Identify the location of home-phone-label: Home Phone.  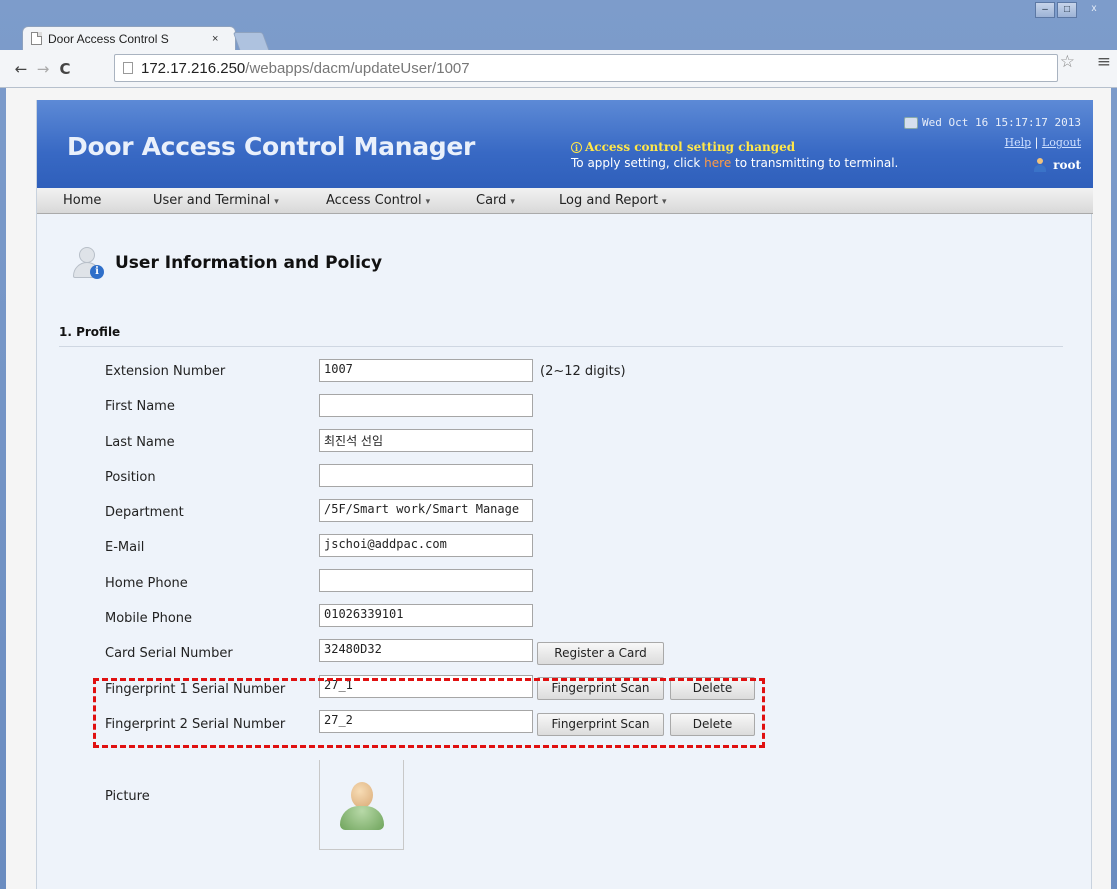
(146, 583).